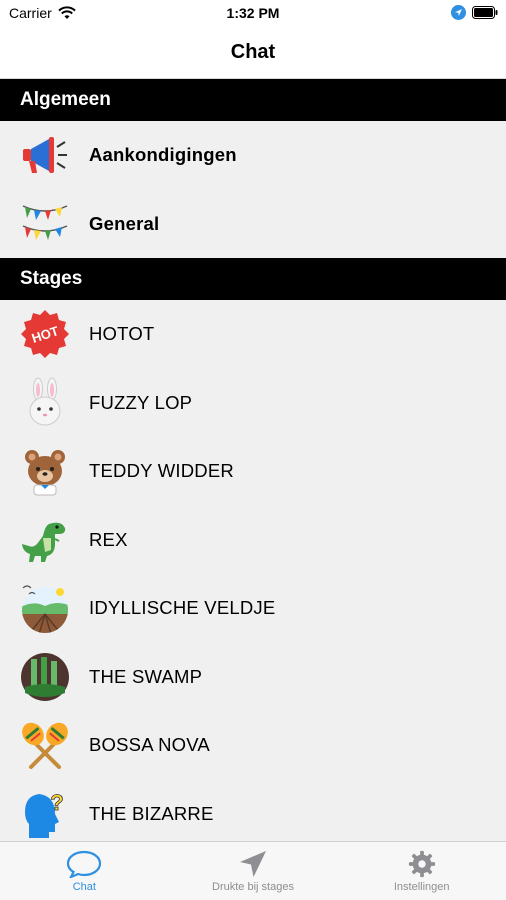 The height and width of the screenshot is (900, 506). I want to click on channel-row-fuzzy-lop: FUZZY LOP, so click(253, 402).